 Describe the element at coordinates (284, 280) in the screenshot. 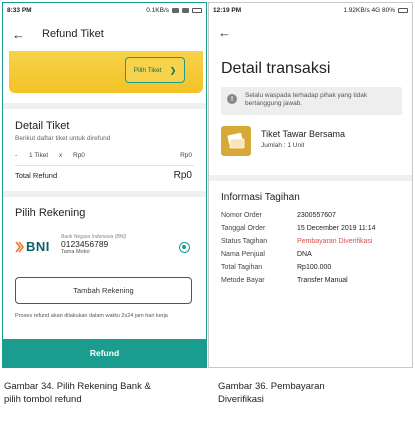

I see `invoice-row: Metode Bayar Transfer Manual` at that location.